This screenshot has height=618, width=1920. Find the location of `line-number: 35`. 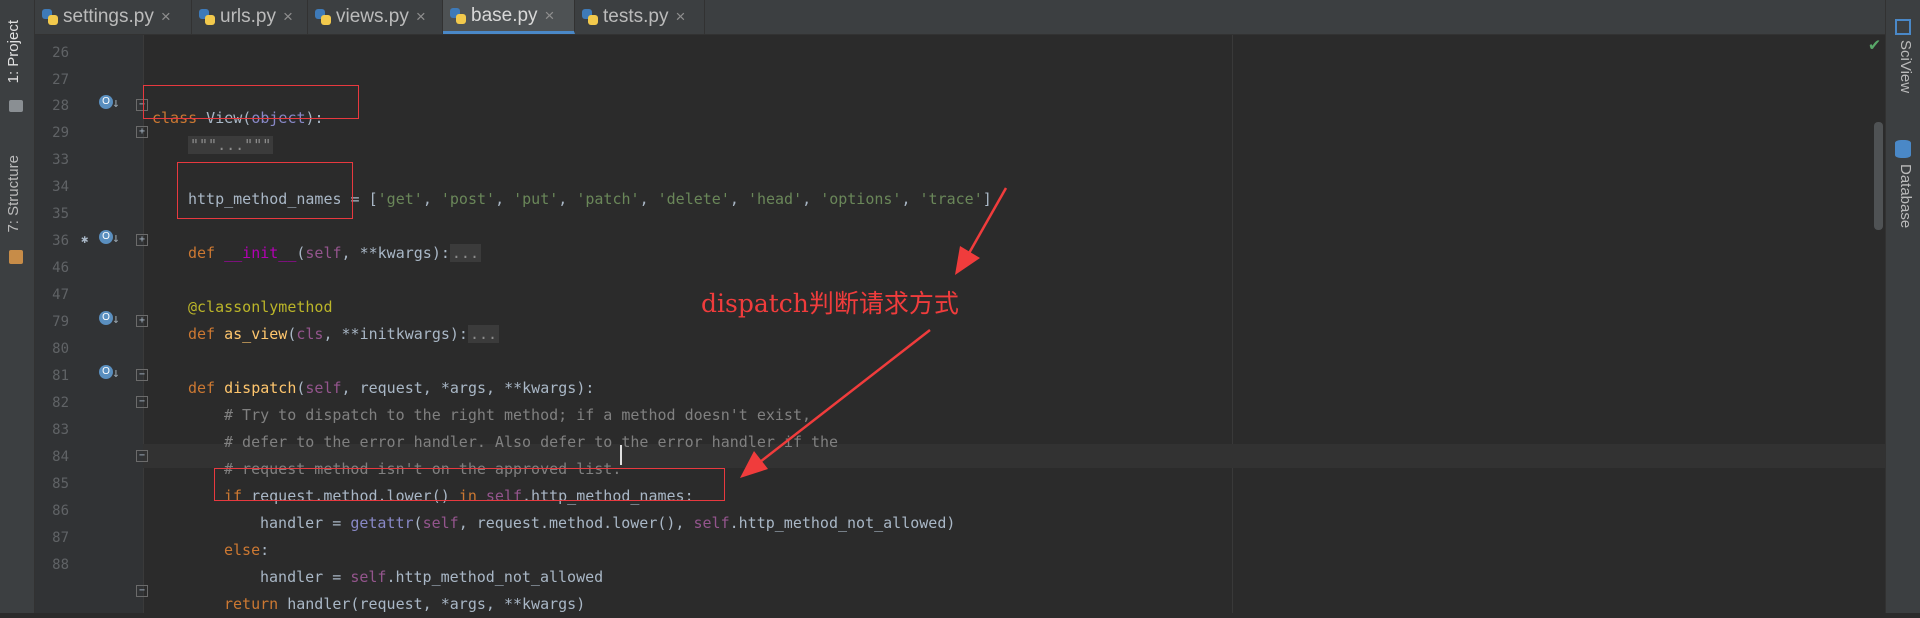

line-number: 35 is located at coordinates (60, 214).